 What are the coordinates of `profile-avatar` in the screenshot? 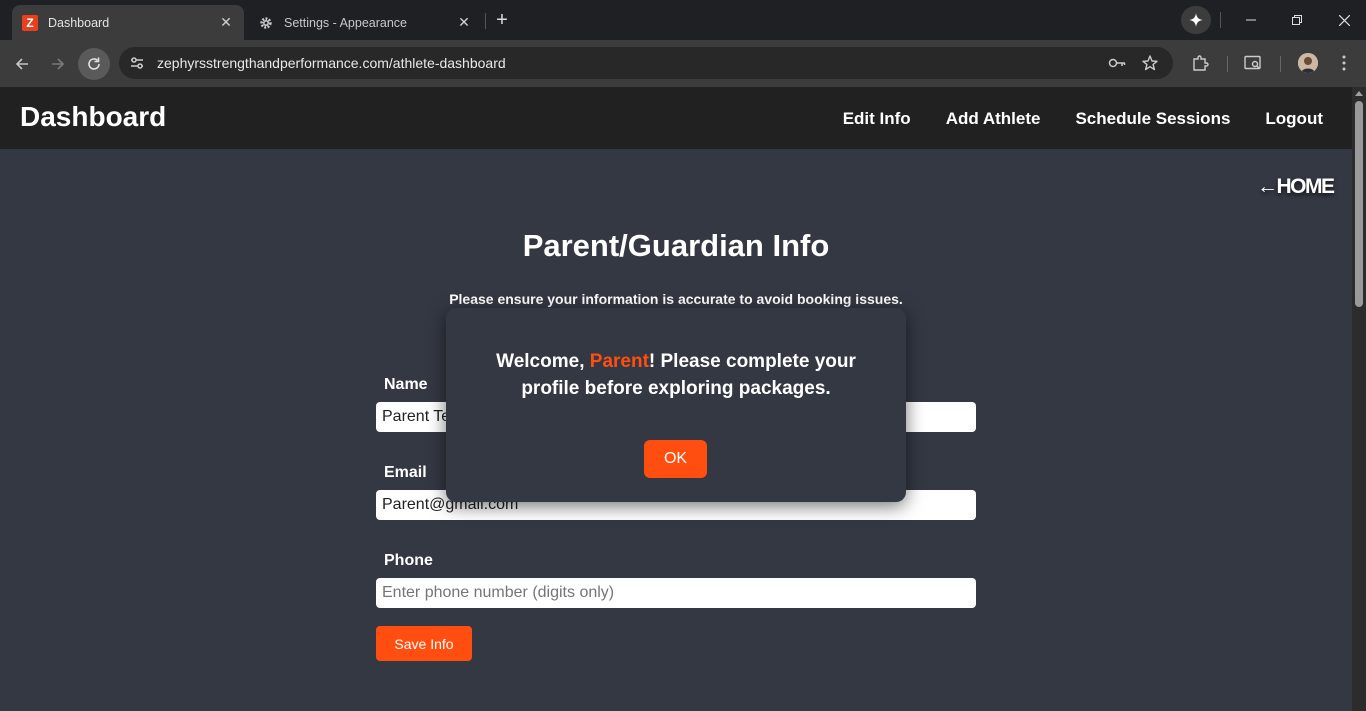 It's located at (1308, 63).